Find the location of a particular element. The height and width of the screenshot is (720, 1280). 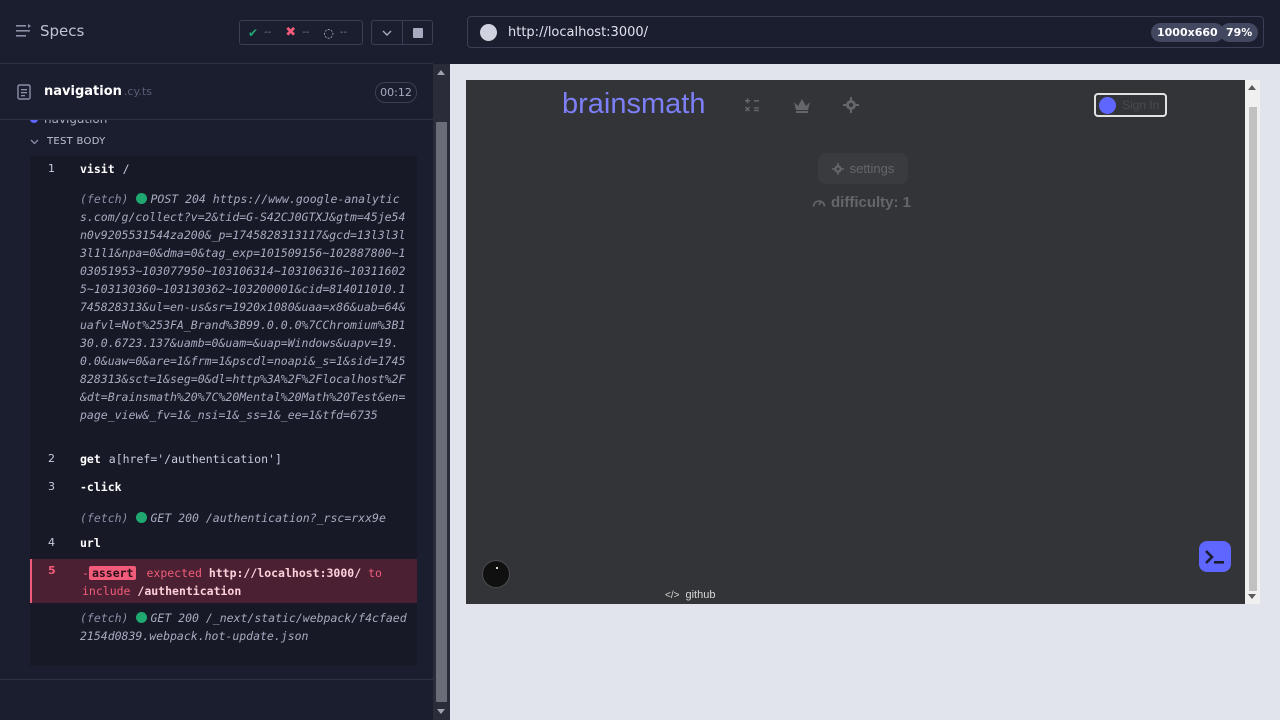

suite-title-label: navigation is located at coordinates (75, 123).